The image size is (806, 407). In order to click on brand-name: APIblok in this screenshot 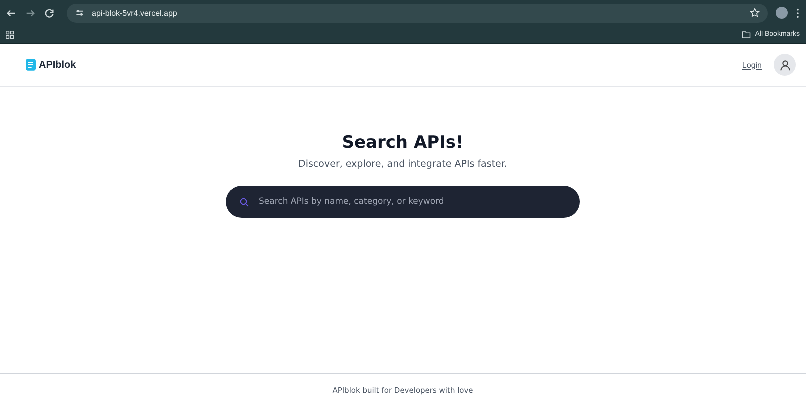, I will do `click(57, 65)`.